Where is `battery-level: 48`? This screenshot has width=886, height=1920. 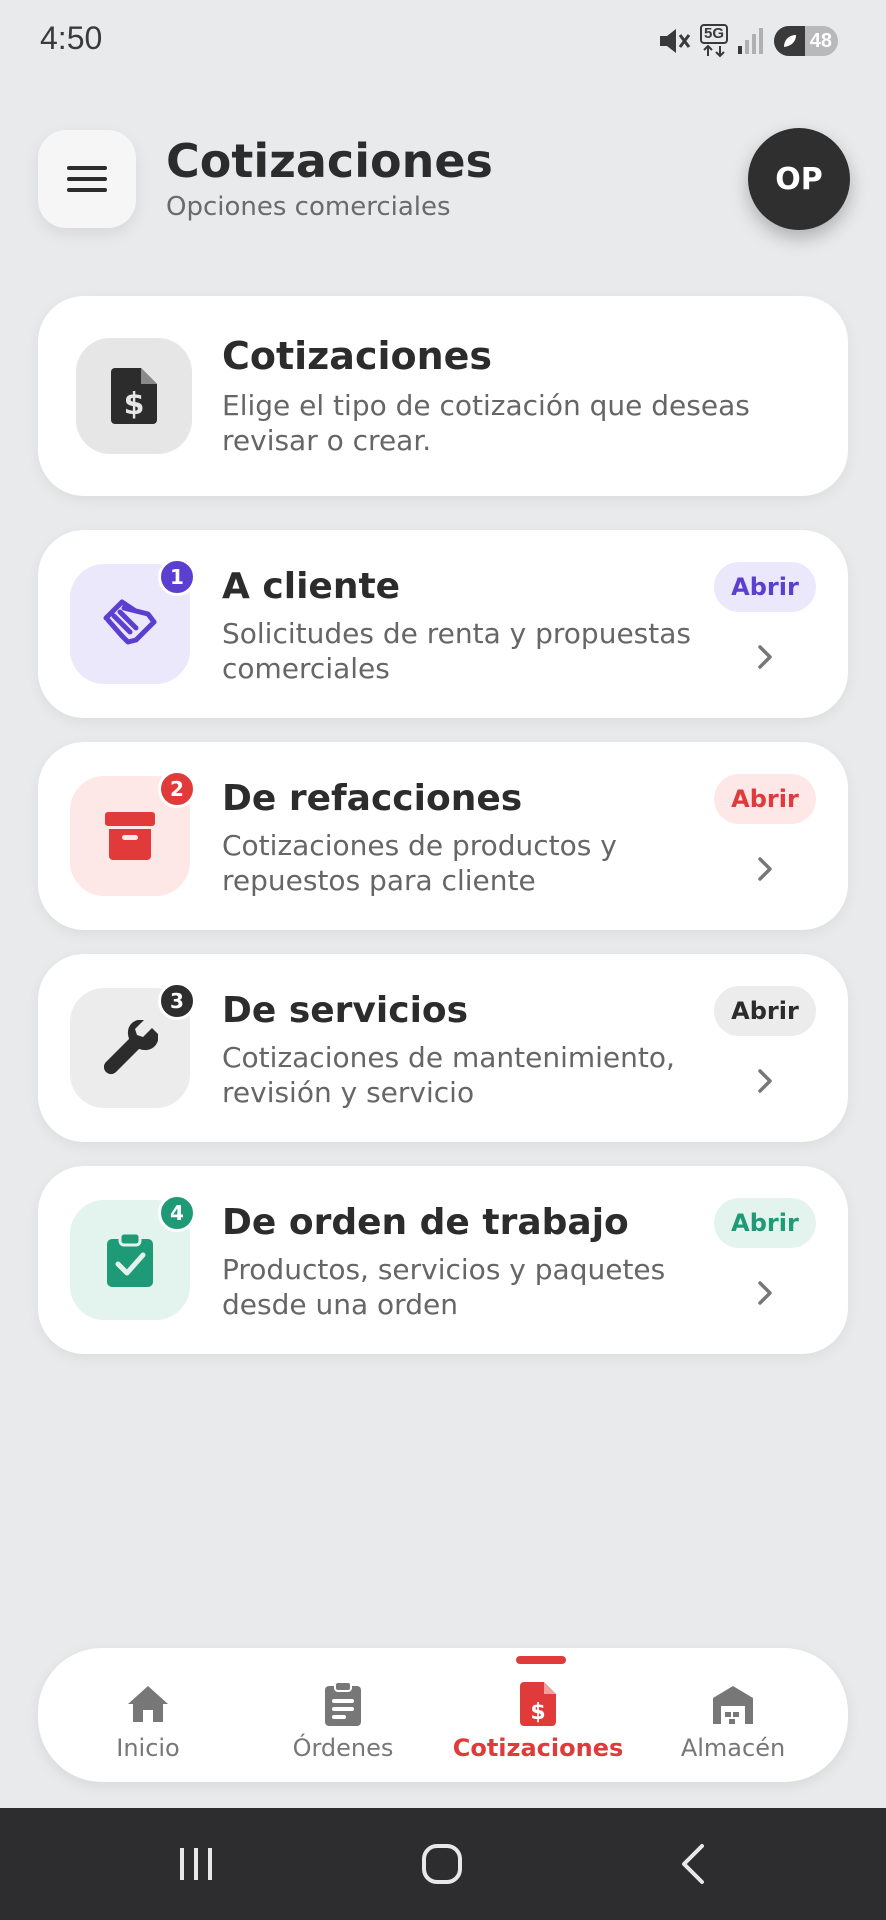
battery-level: 48 is located at coordinates (820, 40).